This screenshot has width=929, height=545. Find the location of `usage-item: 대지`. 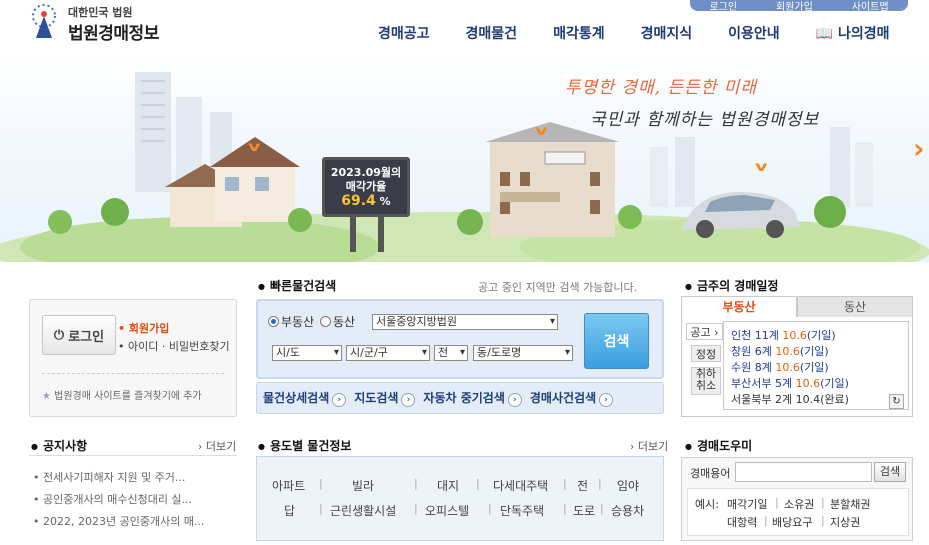

usage-item: 대지 is located at coordinates (448, 485).